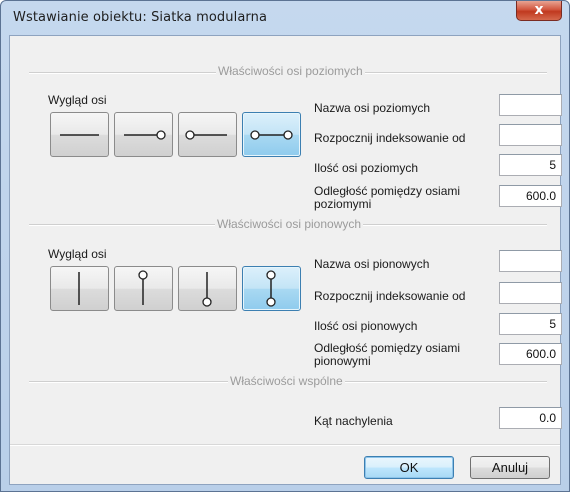 The image size is (570, 492). I want to click on vertical-start-index-field, so click(530, 293).